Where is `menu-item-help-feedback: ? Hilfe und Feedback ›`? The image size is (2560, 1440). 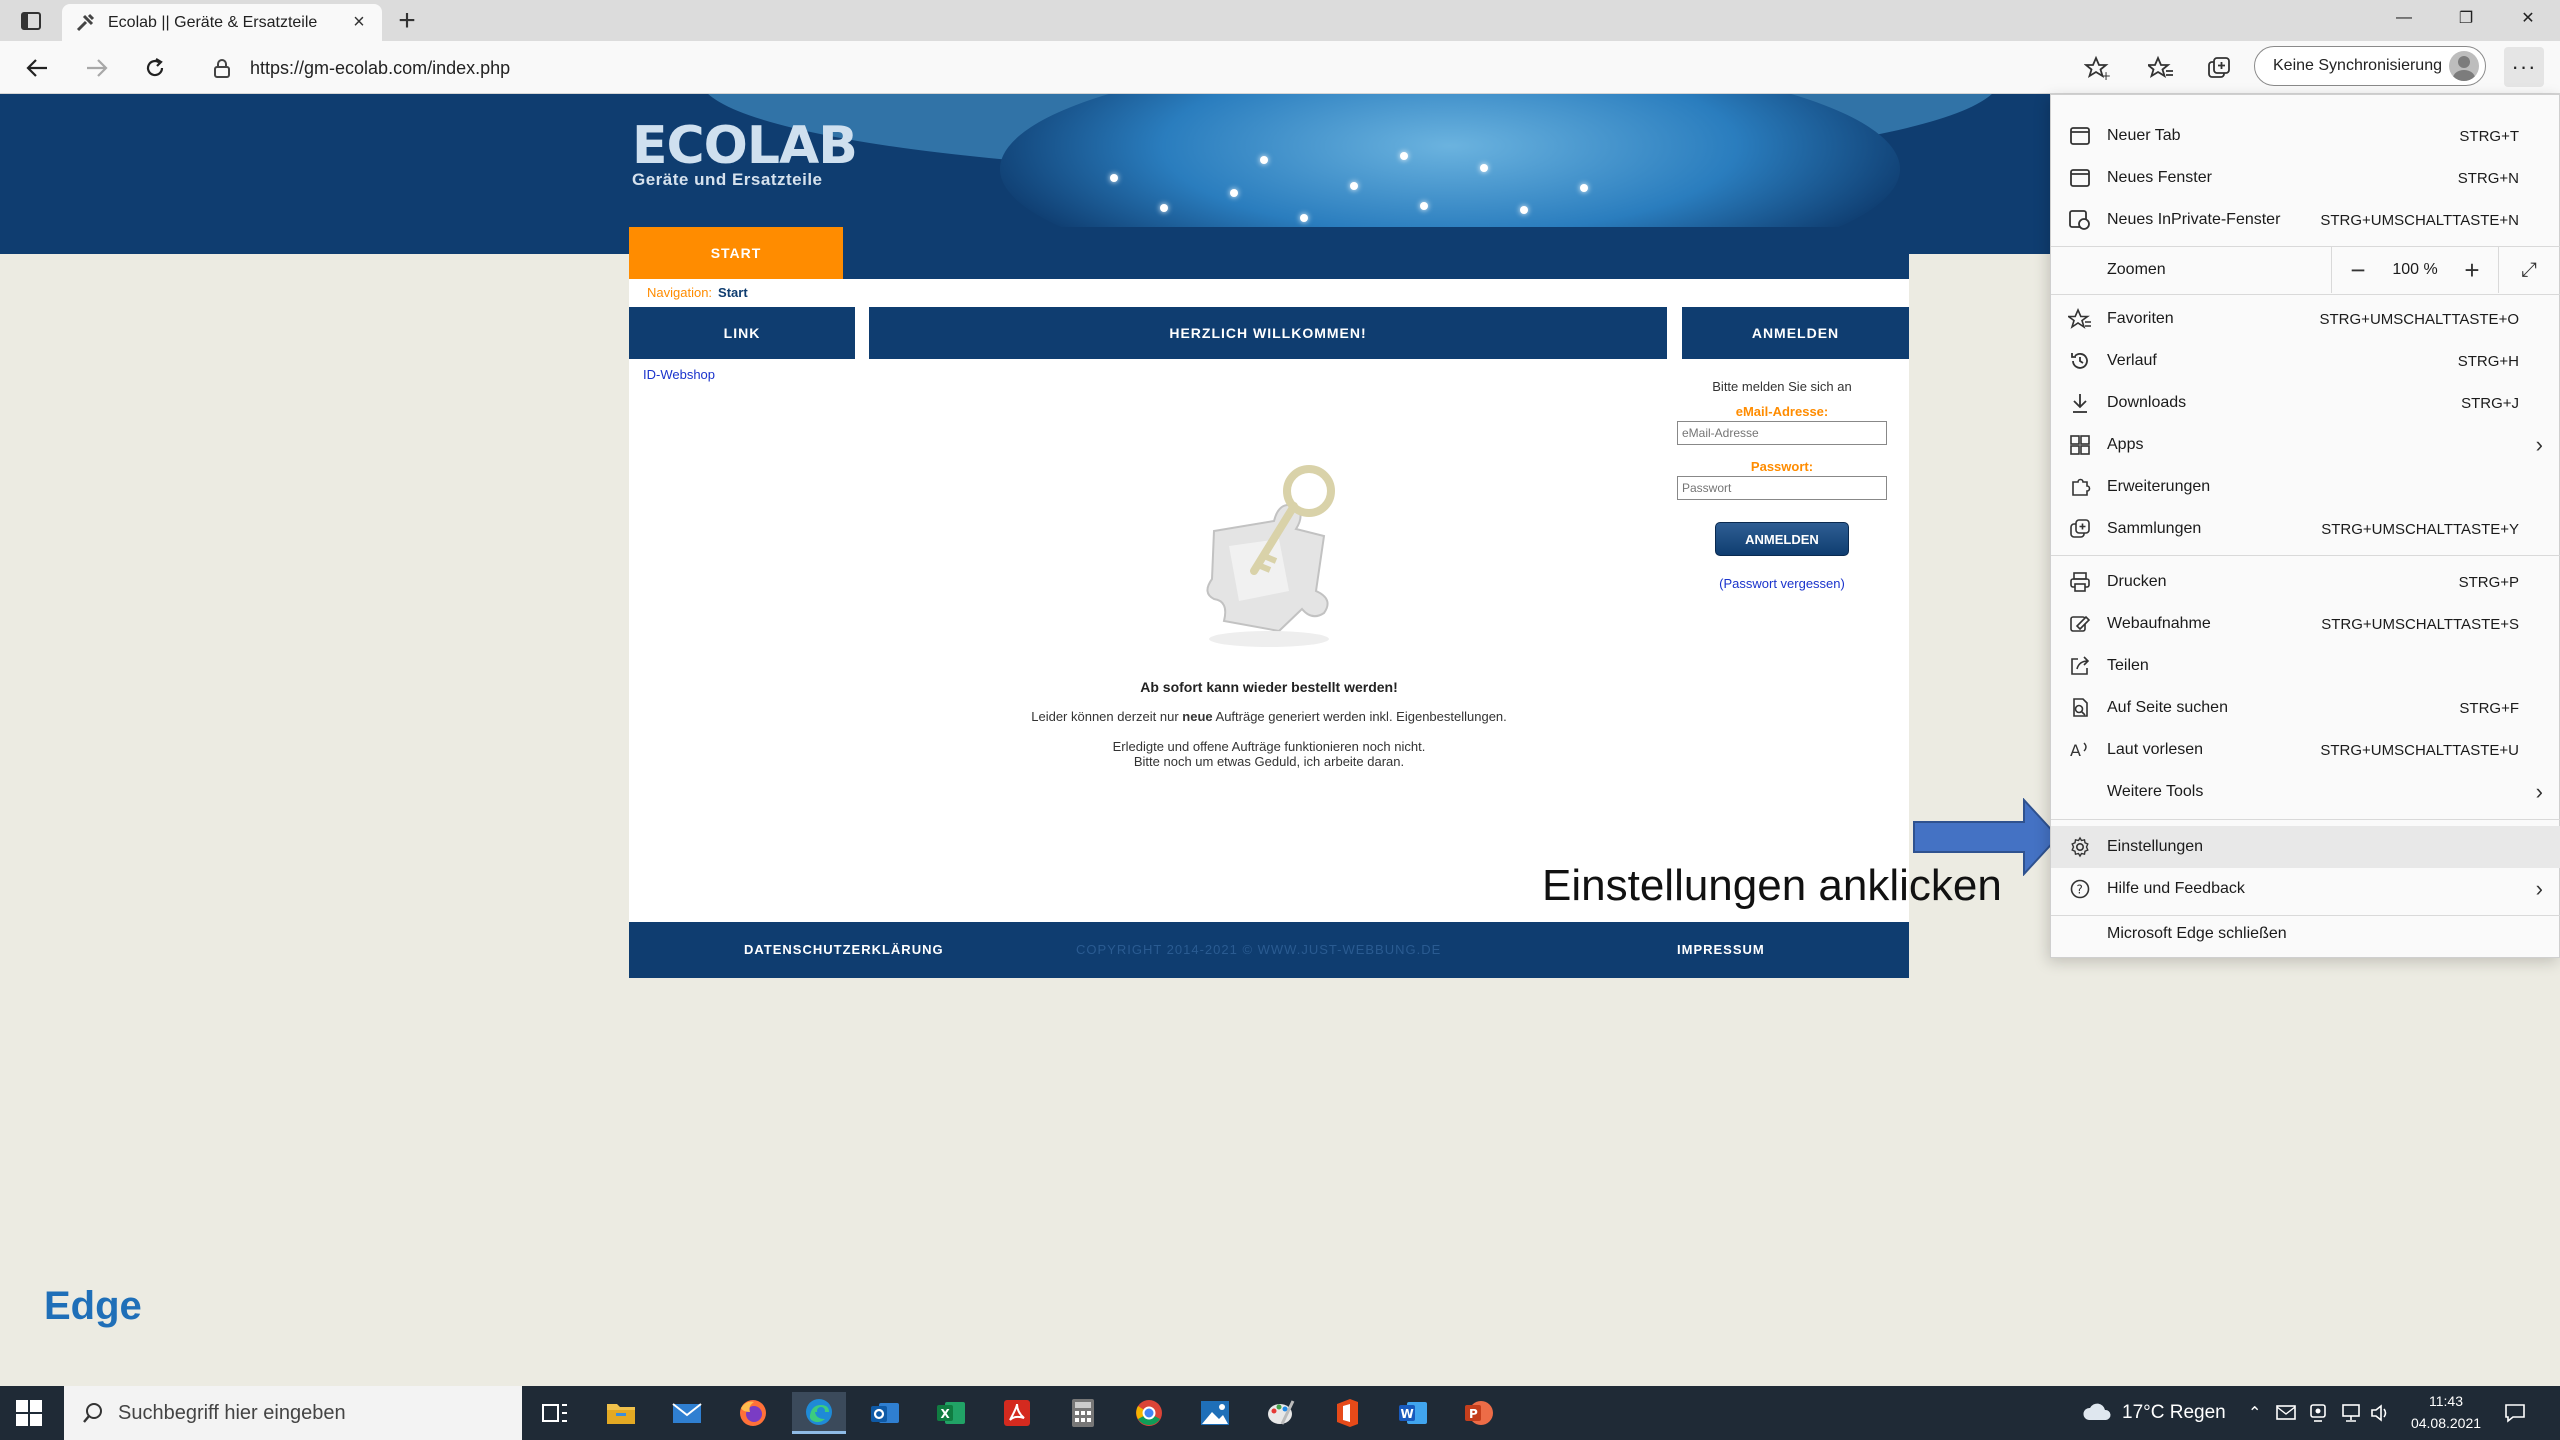
menu-item-help-feedback: ? Hilfe und Feedback › is located at coordinates (2305, 889).